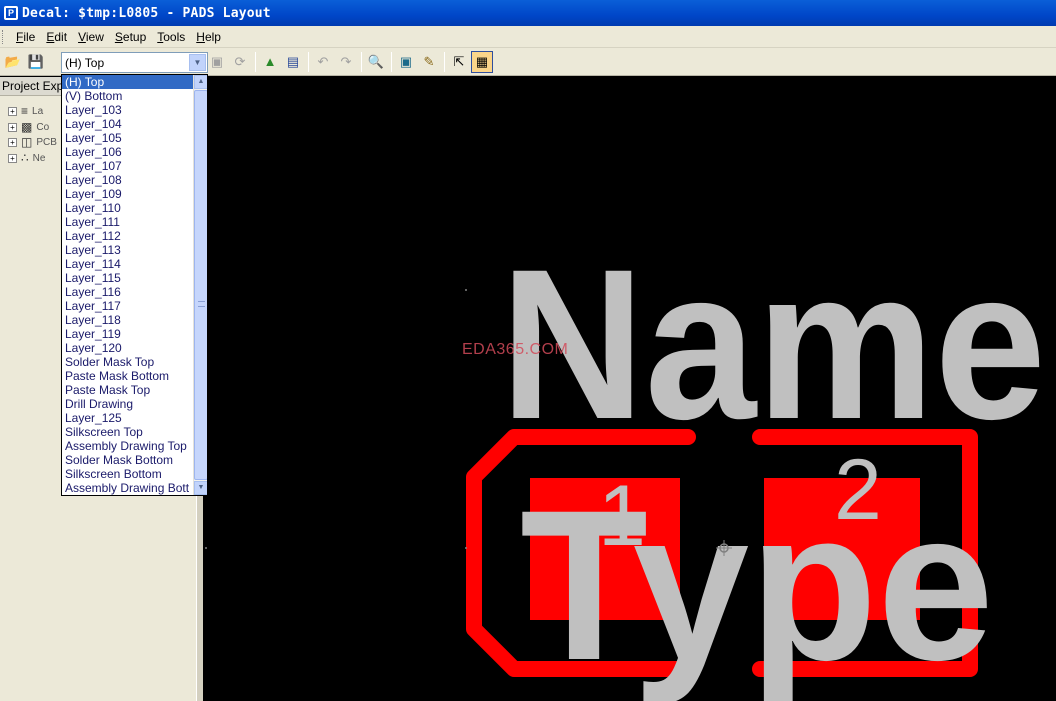 The image size is (1056, 701). I want to click on layer-option: Layer_110, so click(127, 208).